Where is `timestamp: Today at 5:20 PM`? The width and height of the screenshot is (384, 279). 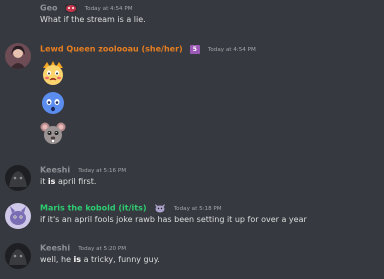
timestamp: Today at 5:20 PM is located at coordinates (102, 248).